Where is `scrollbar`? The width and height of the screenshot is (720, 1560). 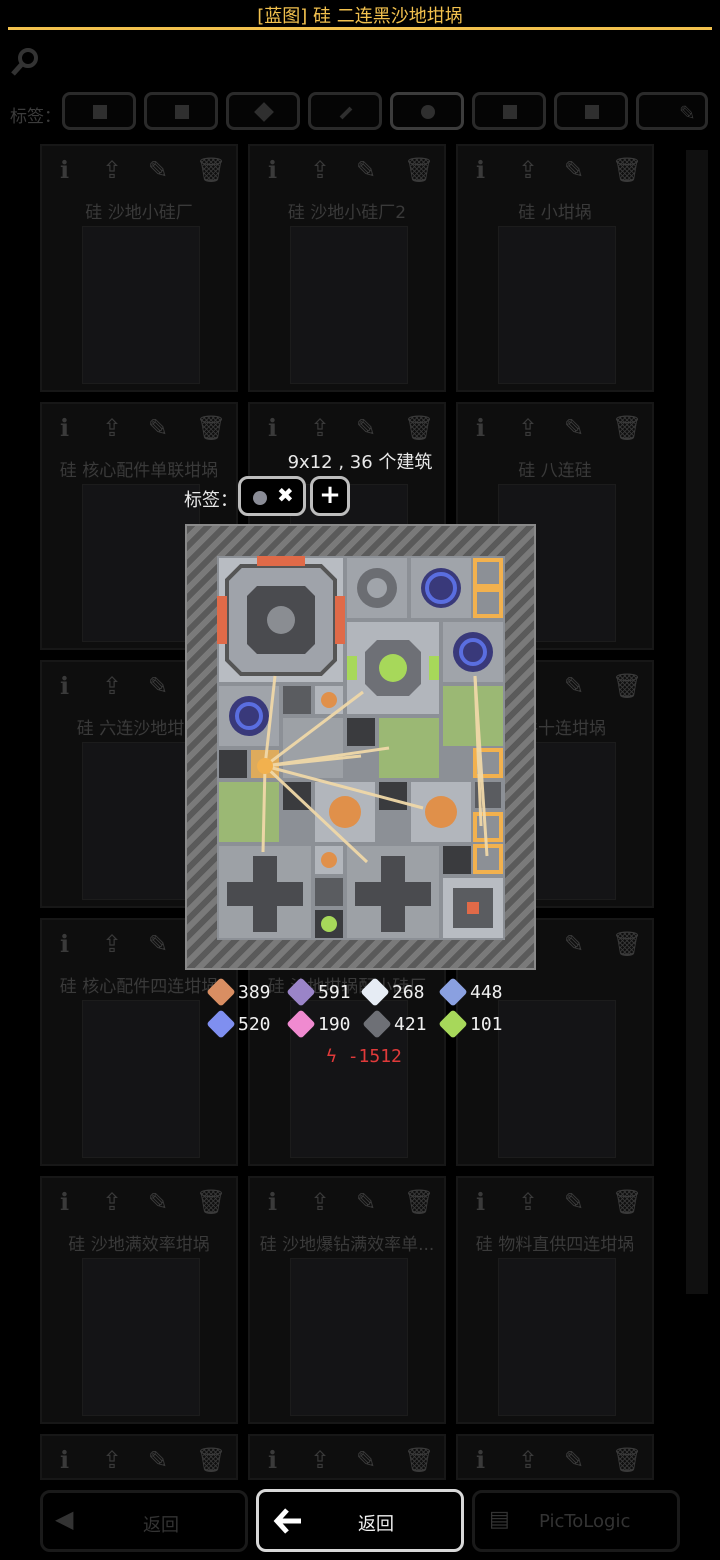
scrollbar is located at coordinates (697, 722).